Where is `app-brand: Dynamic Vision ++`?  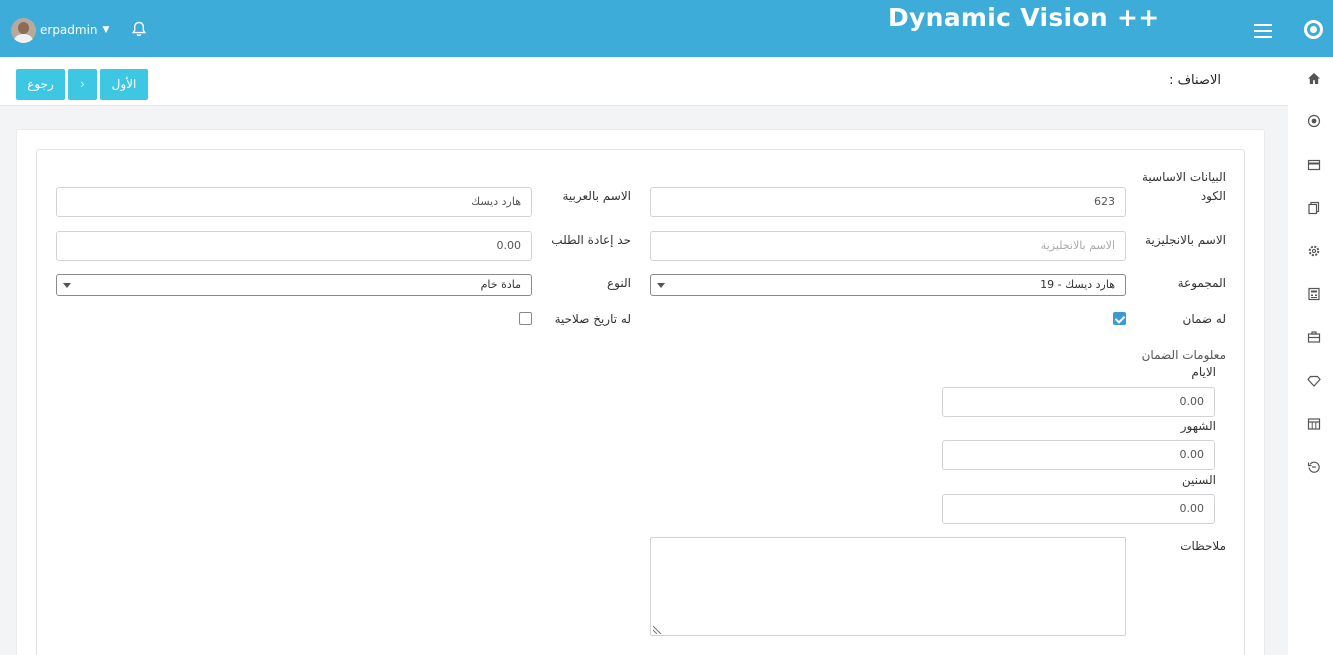 app-brand: Dynamic Vision ++ is located at coordinates (1024, 17).